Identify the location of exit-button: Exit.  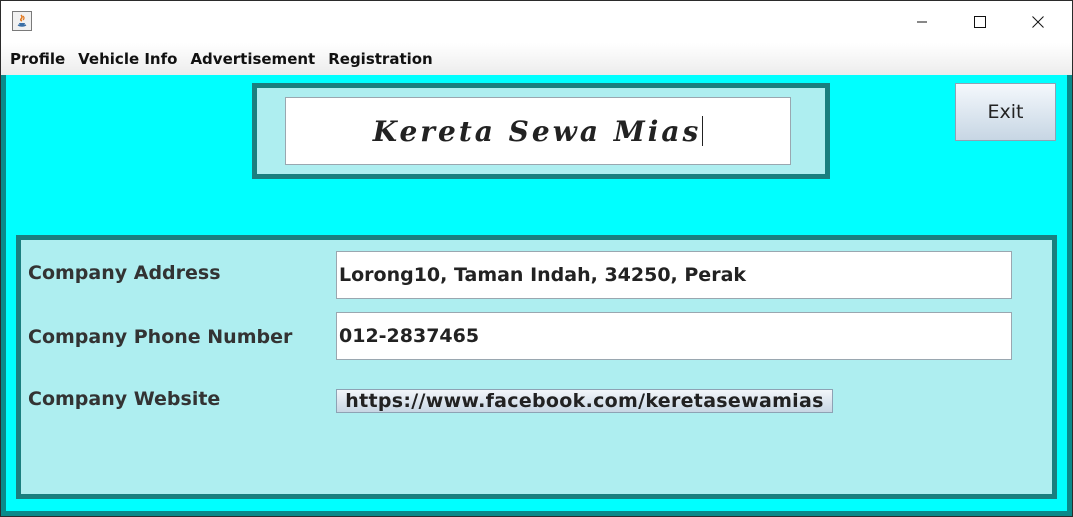
(1005, 112).